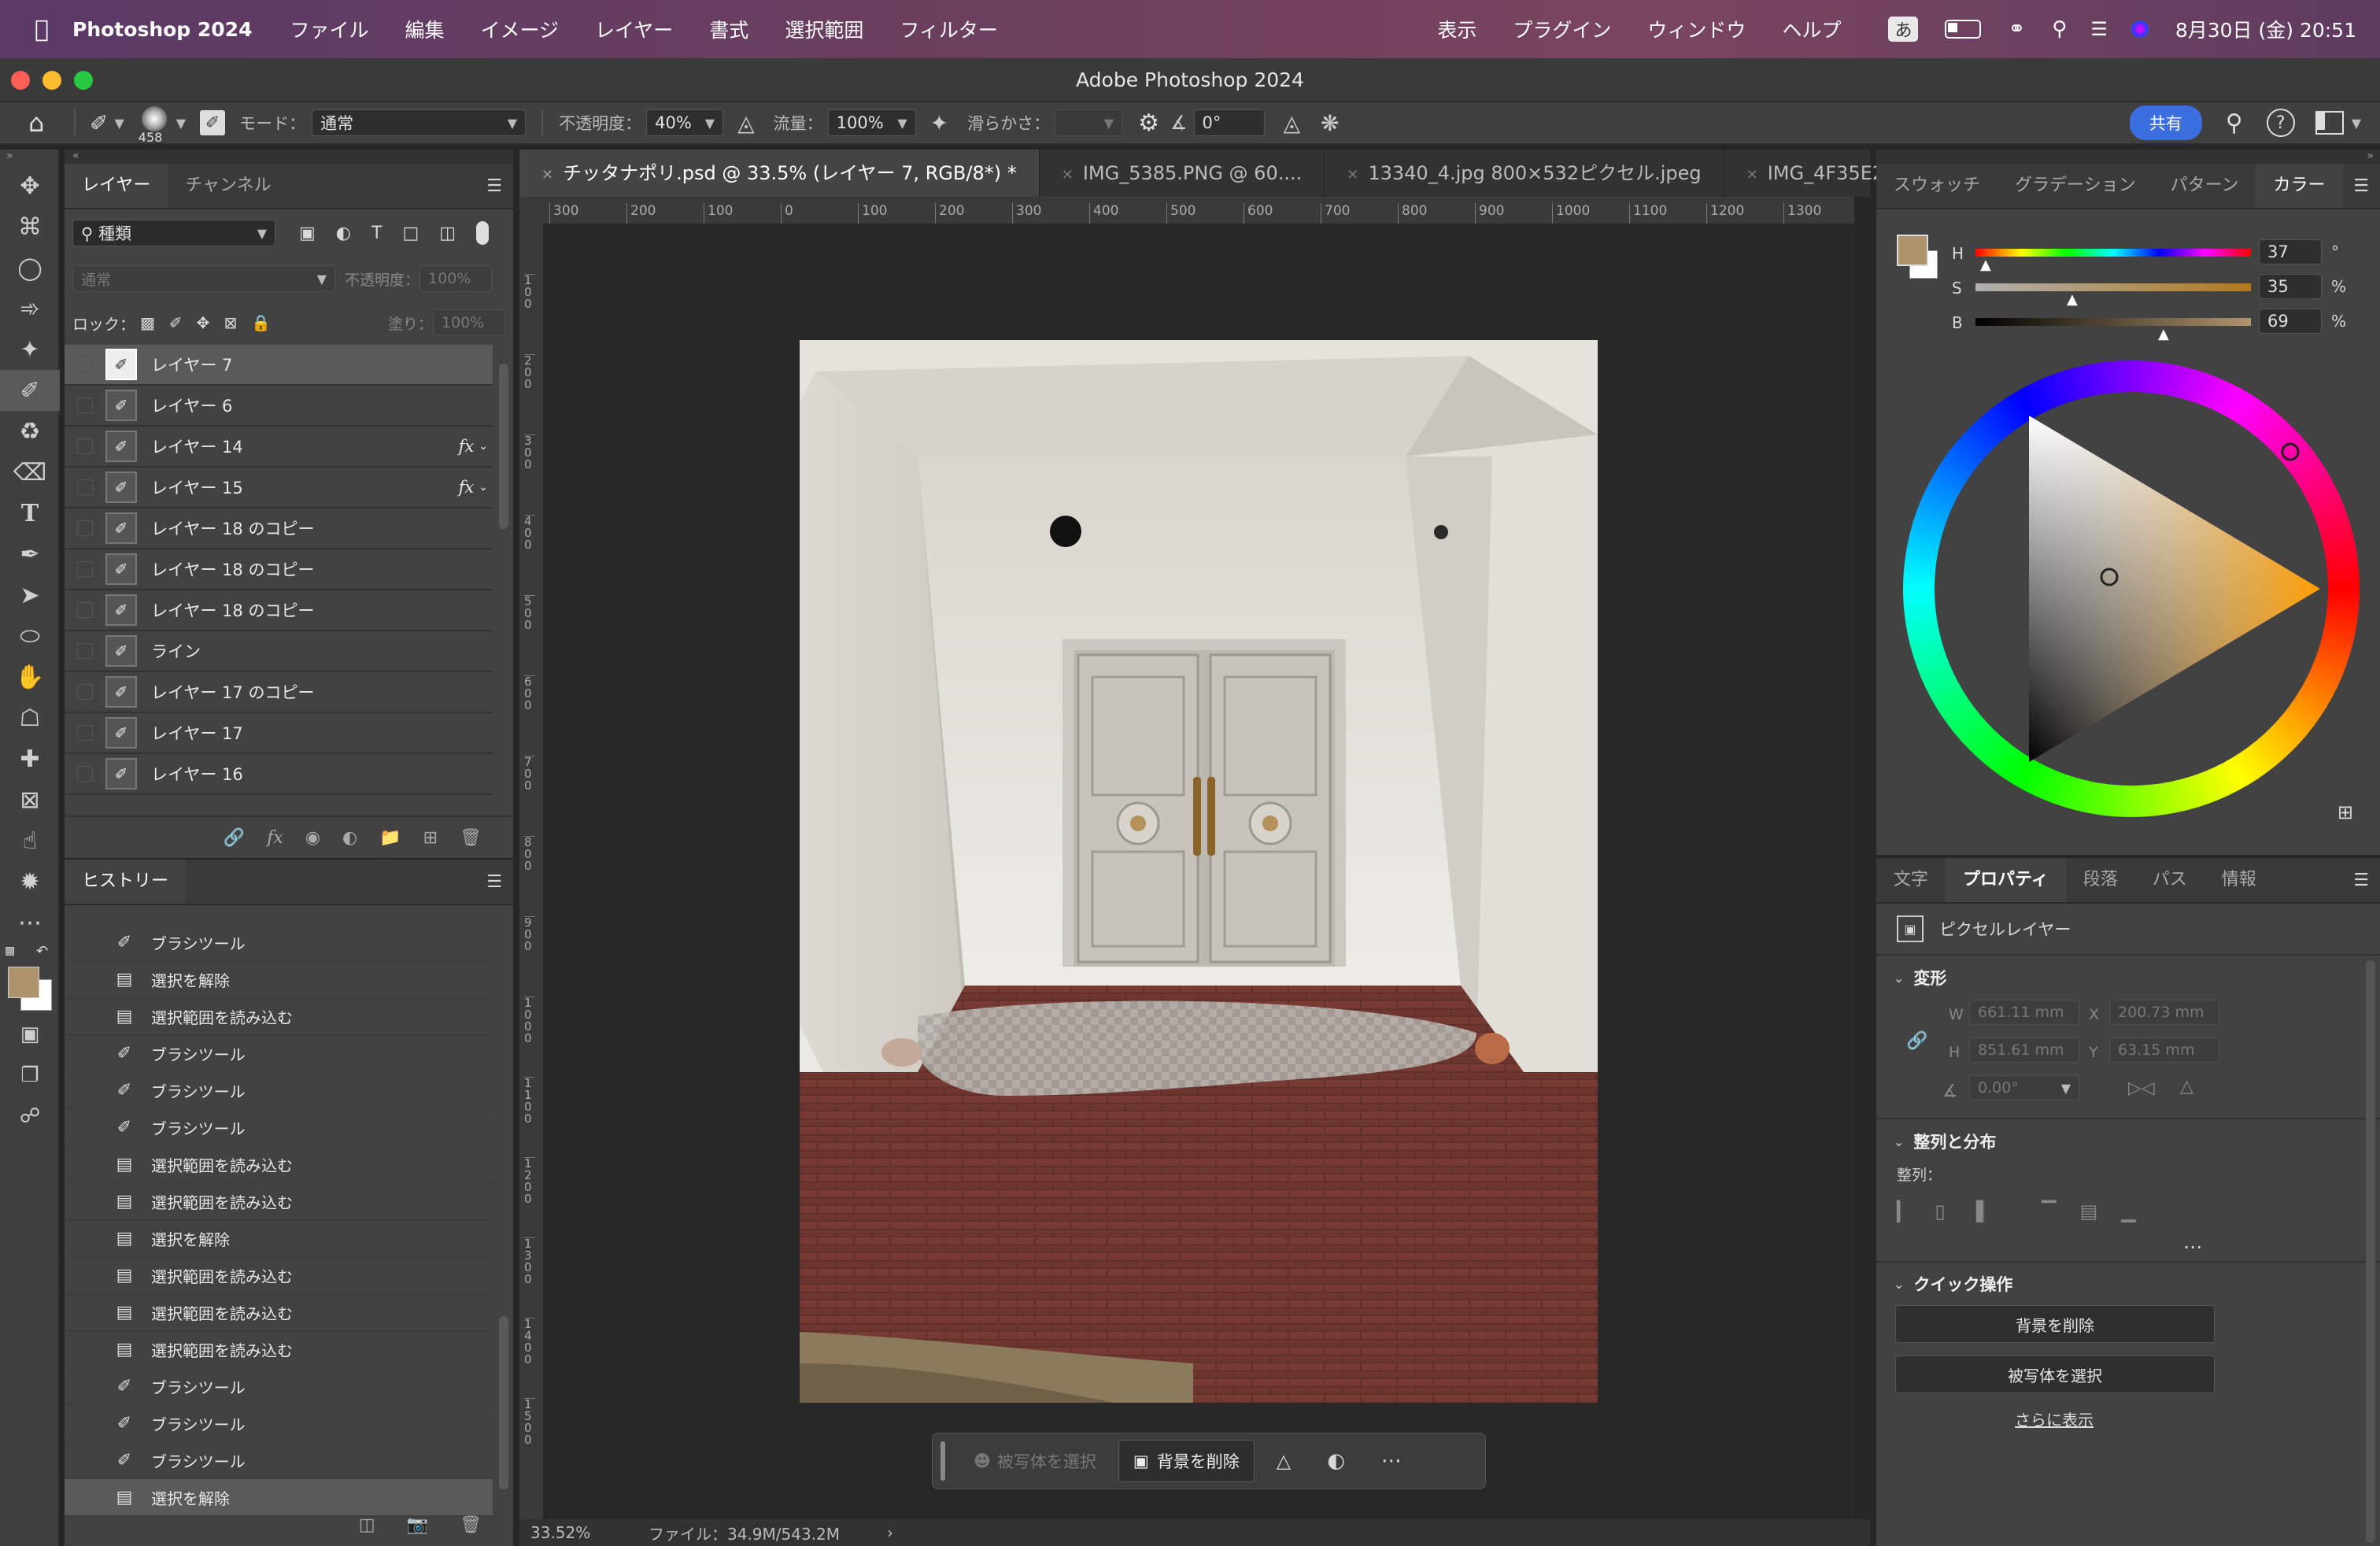  What do you see at coordinates (2075, 186) in the screenshot?
I see `tab-gradients: グラデーション` at bounding box center [2075, 186].